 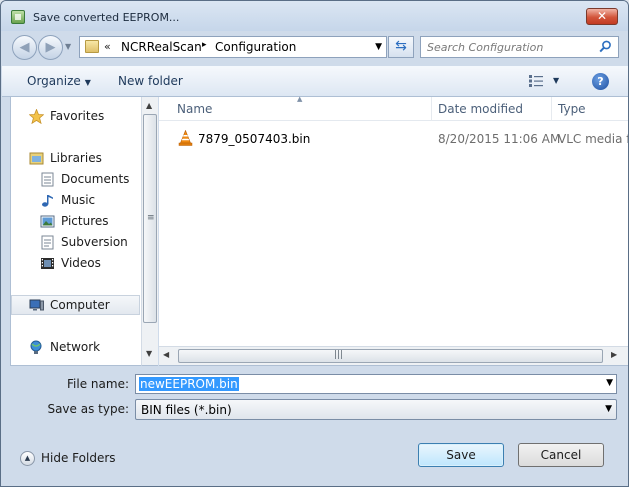 I want to click on help-icon: ?, so click(x=600, y=81).